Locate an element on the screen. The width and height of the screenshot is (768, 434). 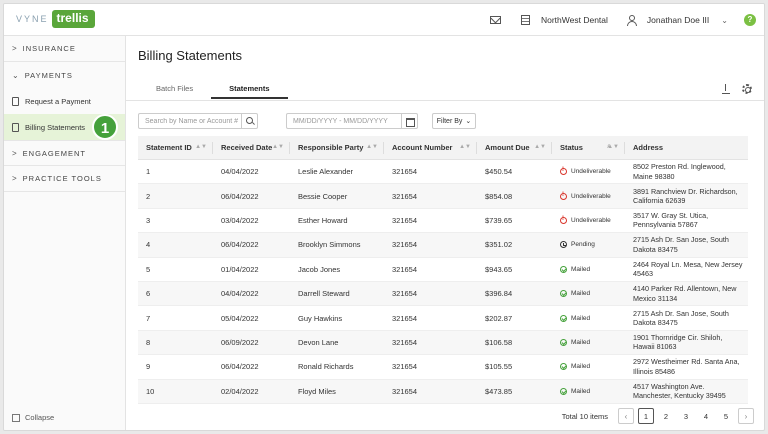
prev-page-button: ‹ is located at coordinates (626, 416).